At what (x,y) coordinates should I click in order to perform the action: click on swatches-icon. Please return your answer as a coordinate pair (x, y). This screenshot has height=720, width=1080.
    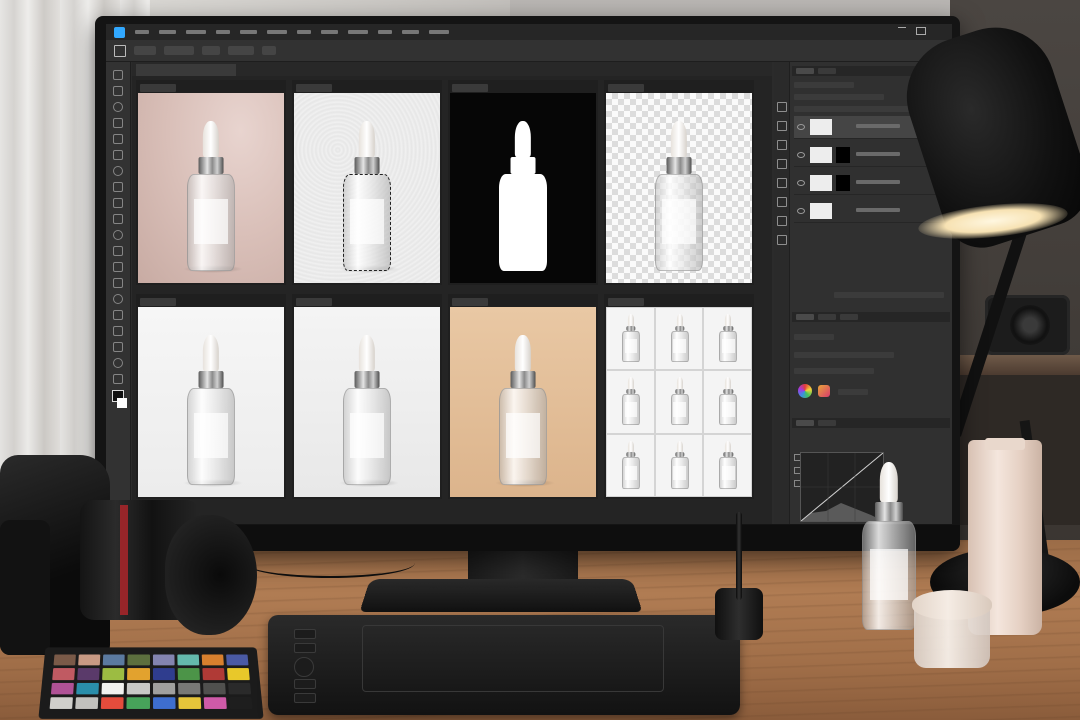
    Looking at the image, I should click on (781, 145).